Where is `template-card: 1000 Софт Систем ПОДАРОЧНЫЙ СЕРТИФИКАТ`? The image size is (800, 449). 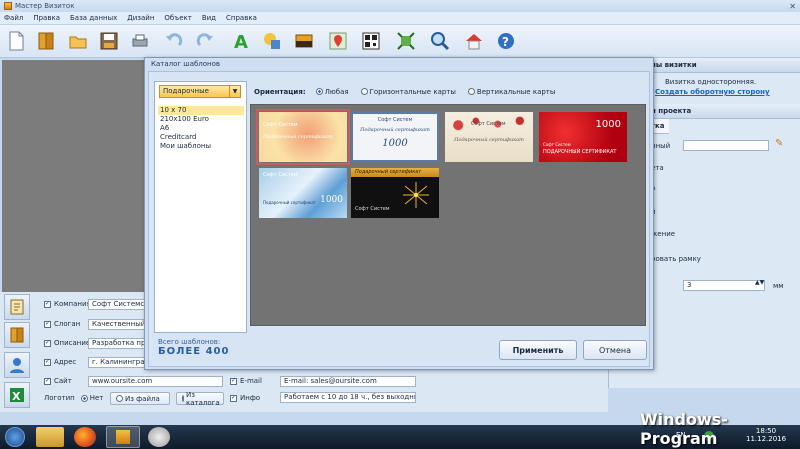
template-card: 1000 Софт Систем ПОДАРОЧНЫЙ СЕРТИФИКАТ is located at coordinates (583, 137).